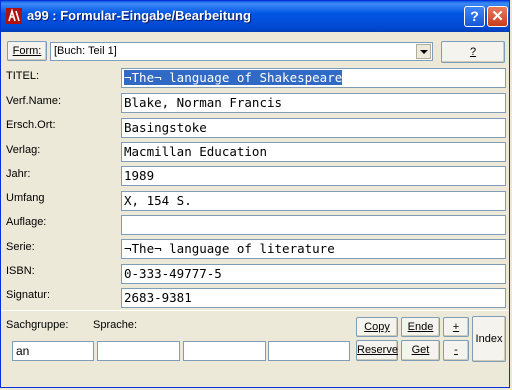 The height and width of the screenshot is (390, 512). I want to click on field-jahr: 1989, so click(313, 176).